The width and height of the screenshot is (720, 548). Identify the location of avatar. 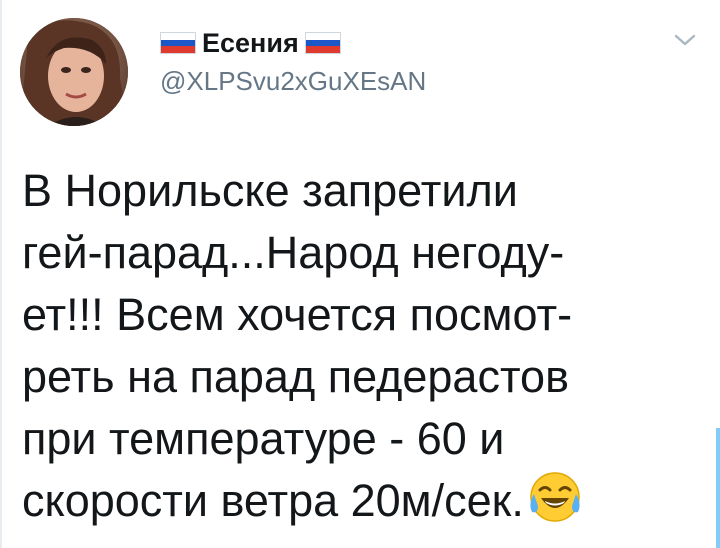
(74, 72).